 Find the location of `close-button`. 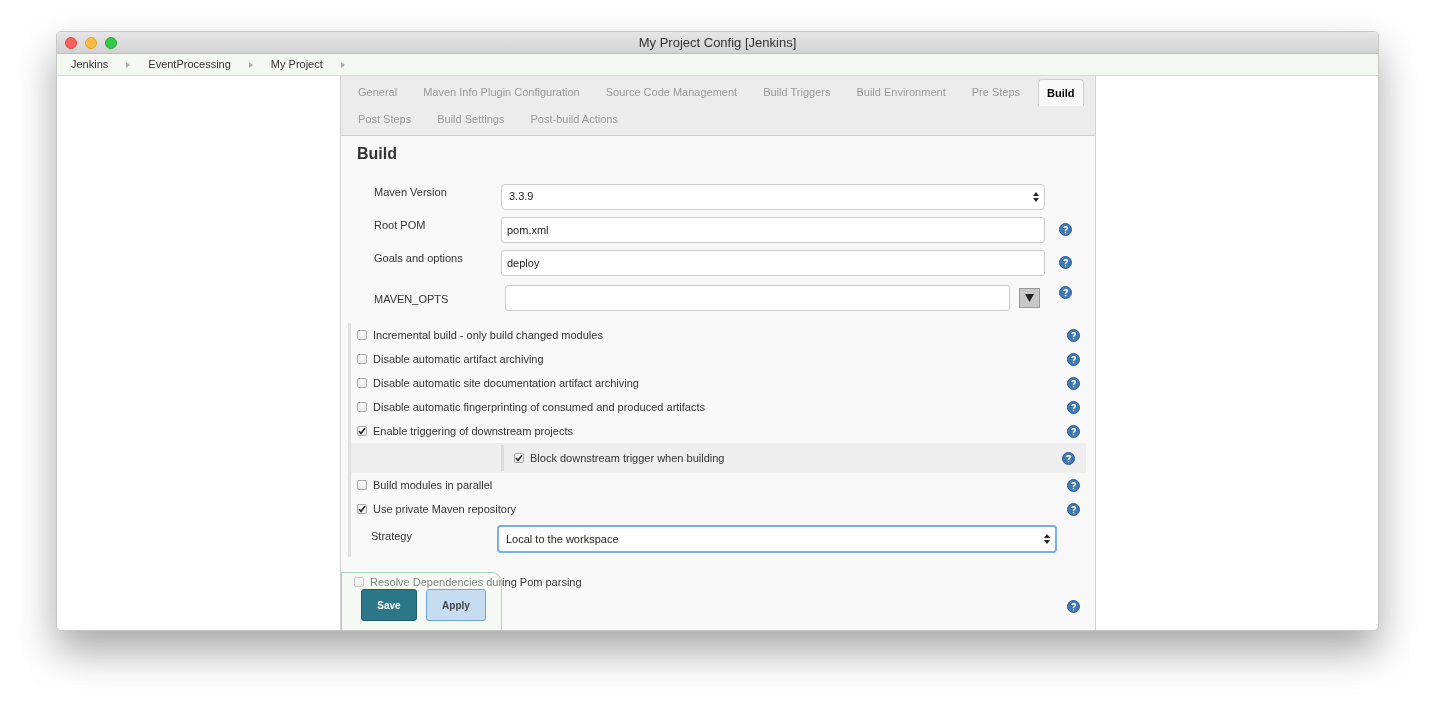

close-button is located at coordinates (71, 42).